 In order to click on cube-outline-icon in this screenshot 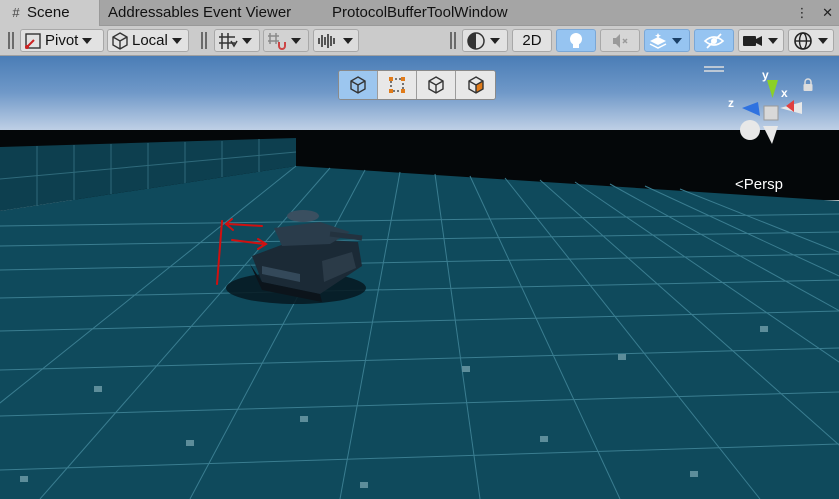, I will do `click(436, 85)`.